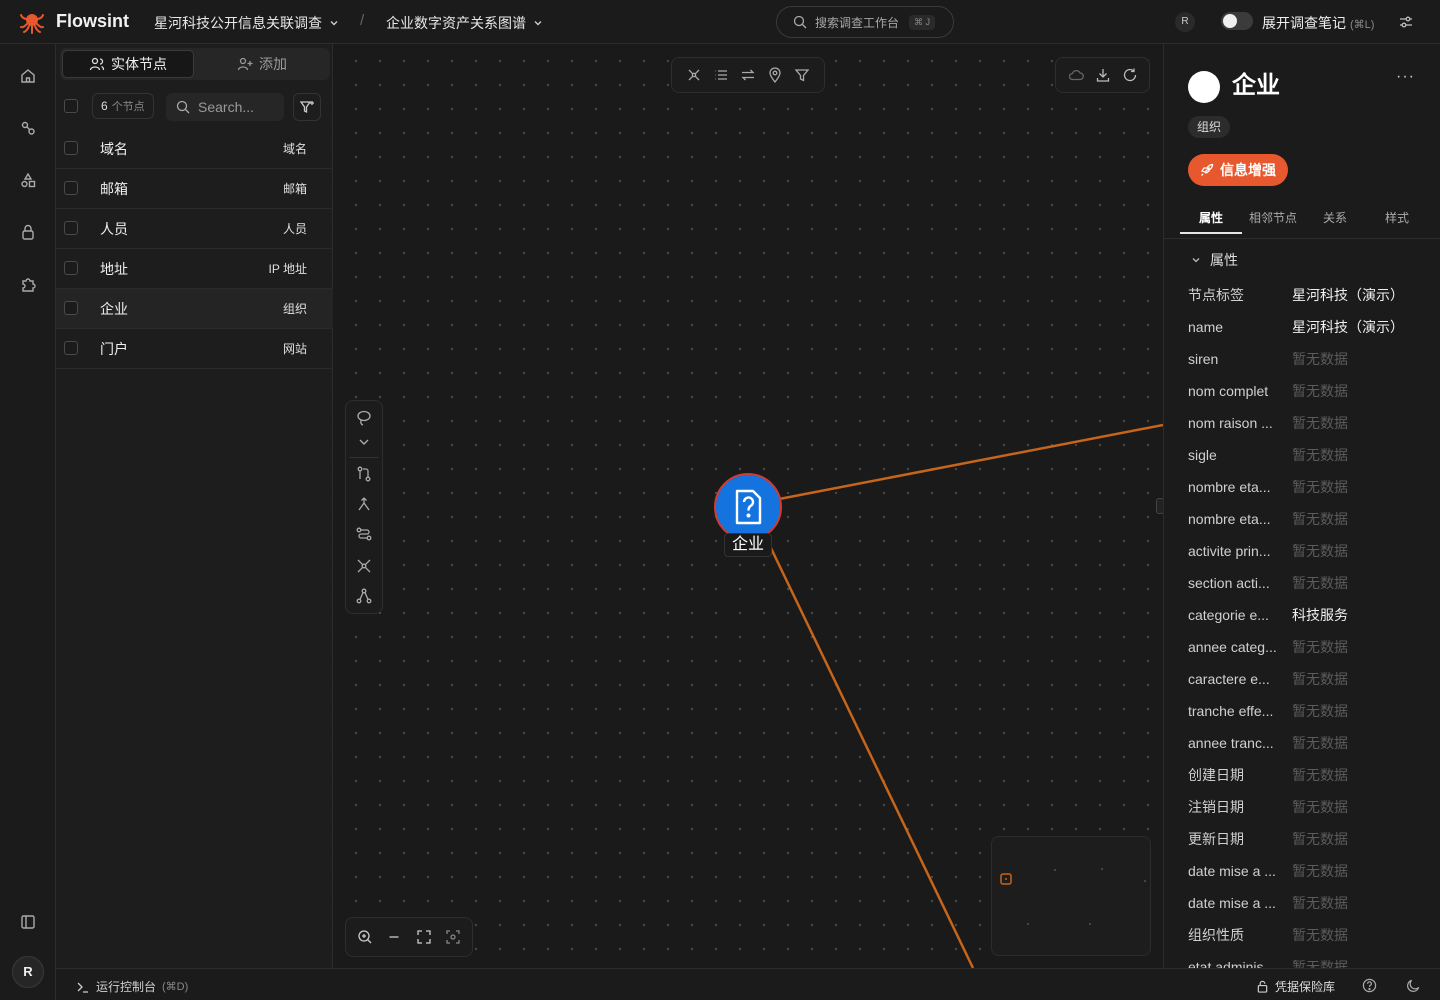 The width and height of the screenshot is (1440, 1000). Describe the element at coordinates (294, 309) in the screenshot. I see `entity-type: 组织` at that location.